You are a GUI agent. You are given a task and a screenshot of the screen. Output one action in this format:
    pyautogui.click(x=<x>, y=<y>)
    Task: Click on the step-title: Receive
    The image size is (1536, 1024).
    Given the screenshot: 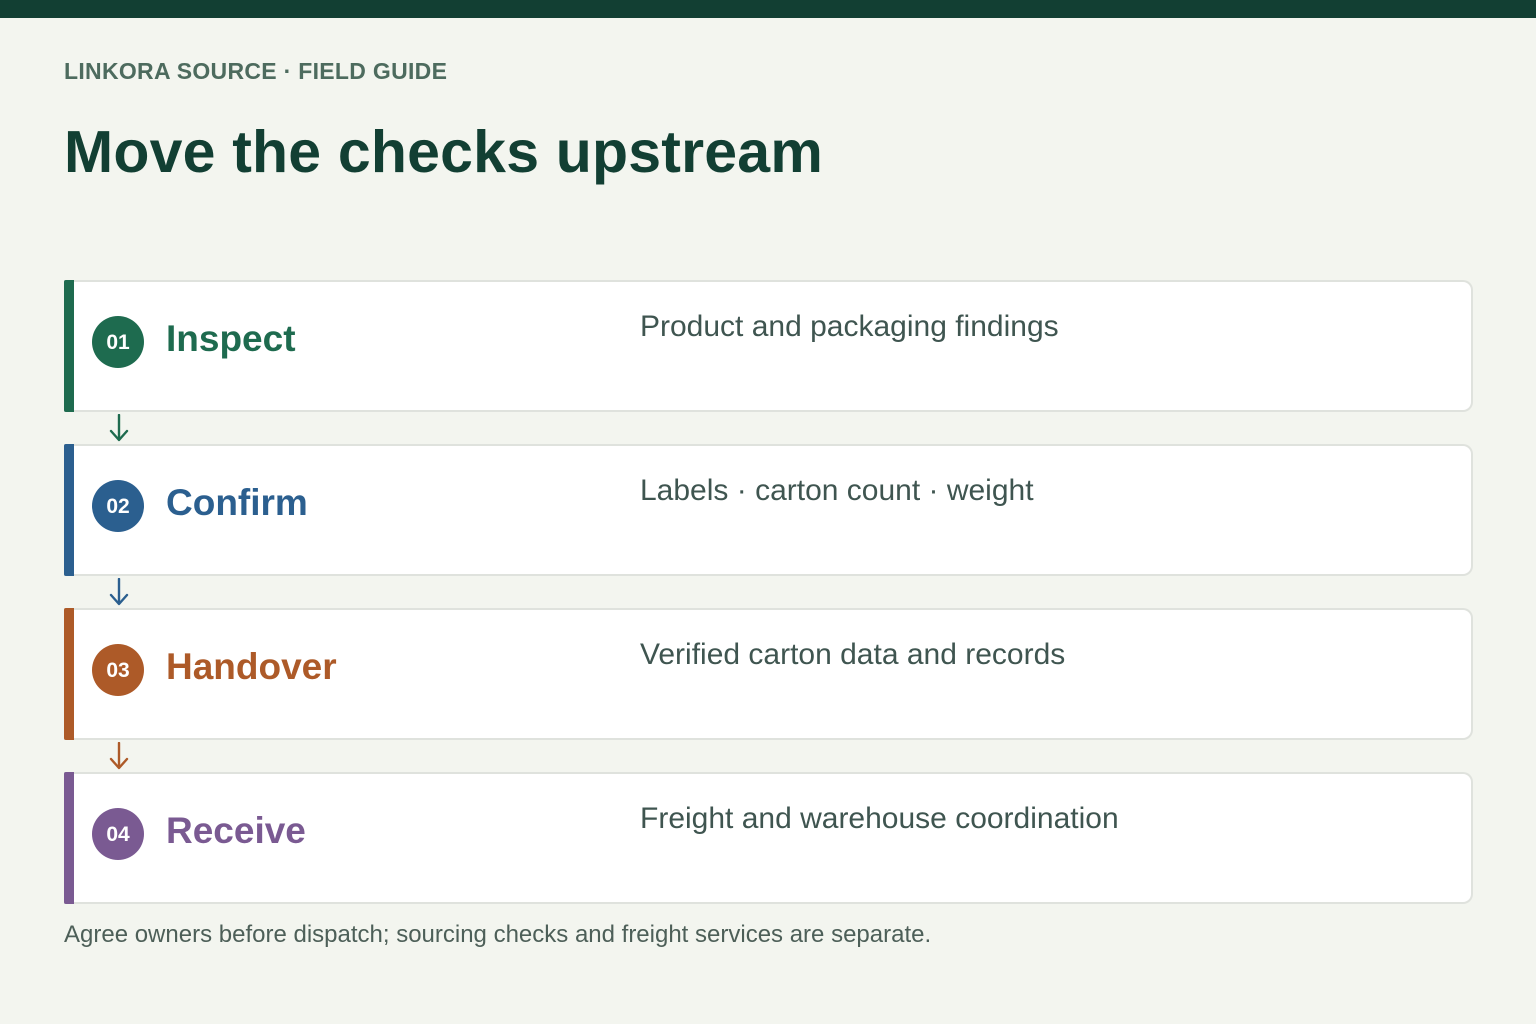 What is the action you would take?
    pyautogui.click(x=236, y=830)
    